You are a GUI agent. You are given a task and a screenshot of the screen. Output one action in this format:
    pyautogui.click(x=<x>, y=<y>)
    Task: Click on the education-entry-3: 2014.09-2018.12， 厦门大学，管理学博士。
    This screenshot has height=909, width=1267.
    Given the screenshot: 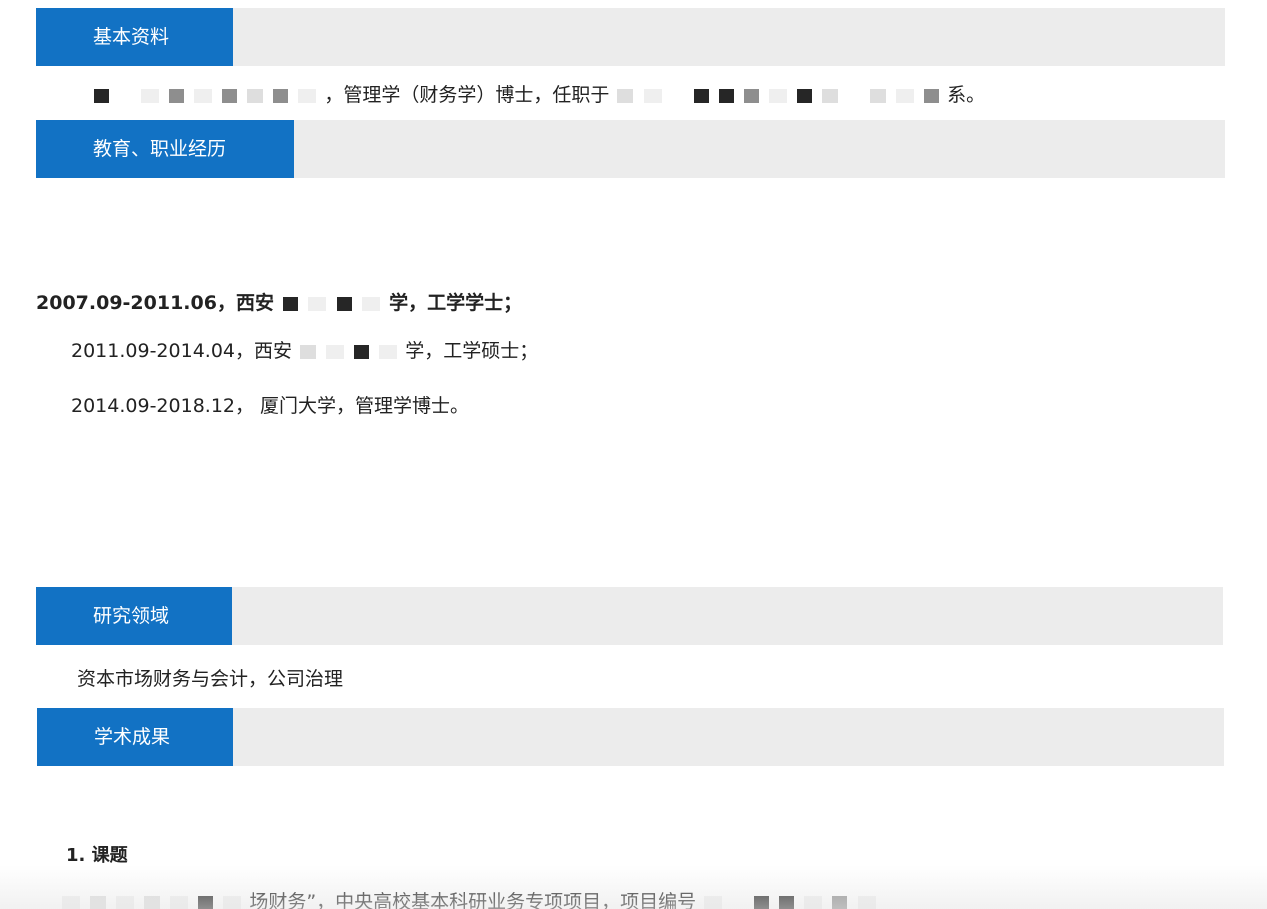 What is the action you would take?
    pyautogui.click(x=270, y=404)
    